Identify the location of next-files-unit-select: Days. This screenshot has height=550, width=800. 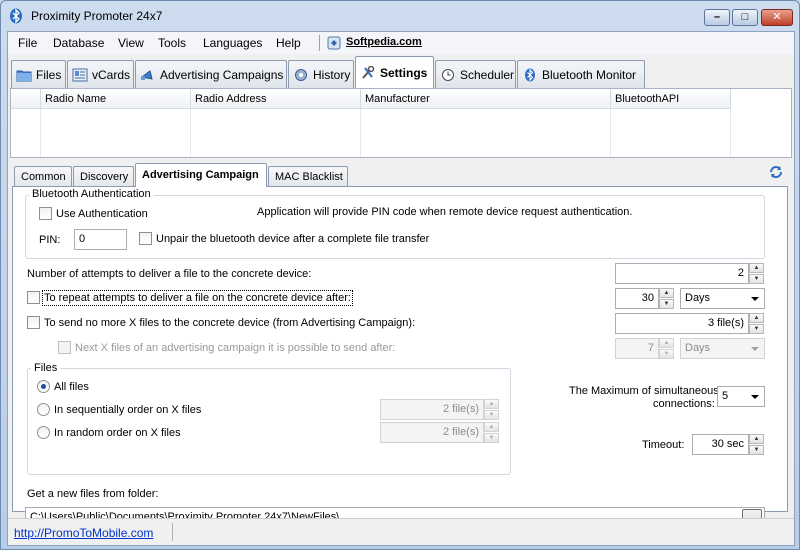
(722, 348).